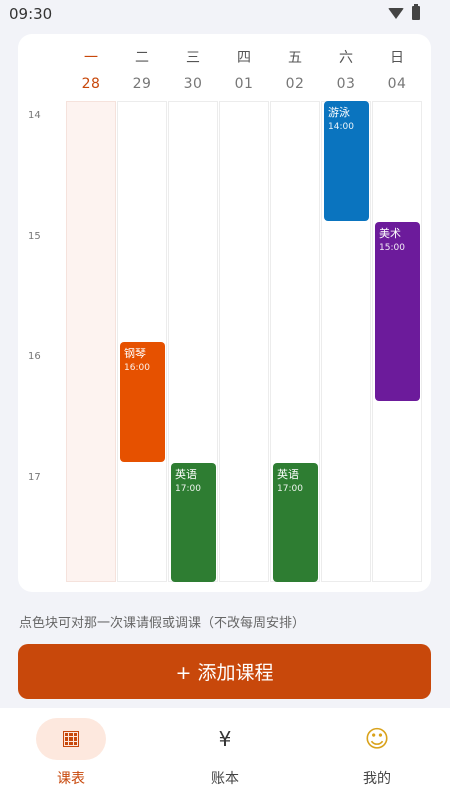 The height and width of the screenshot is (800, 450). Describe the element at coordinates (295, 71) in the screenshot. I see `day-header: 五 02` at that location.